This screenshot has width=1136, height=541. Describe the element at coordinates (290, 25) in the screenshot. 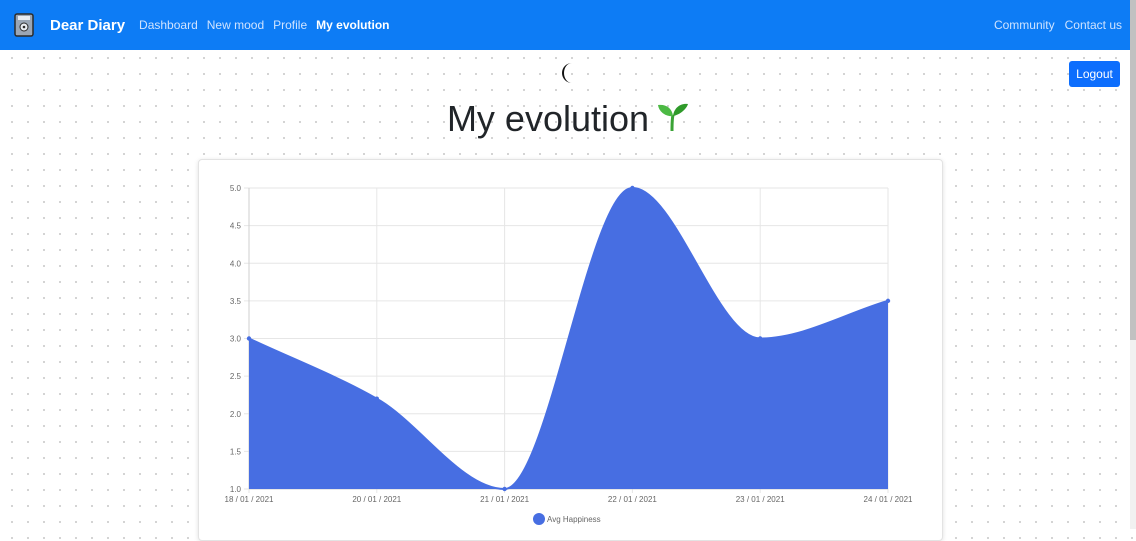

I see `nav-profile: Profile` at that location.